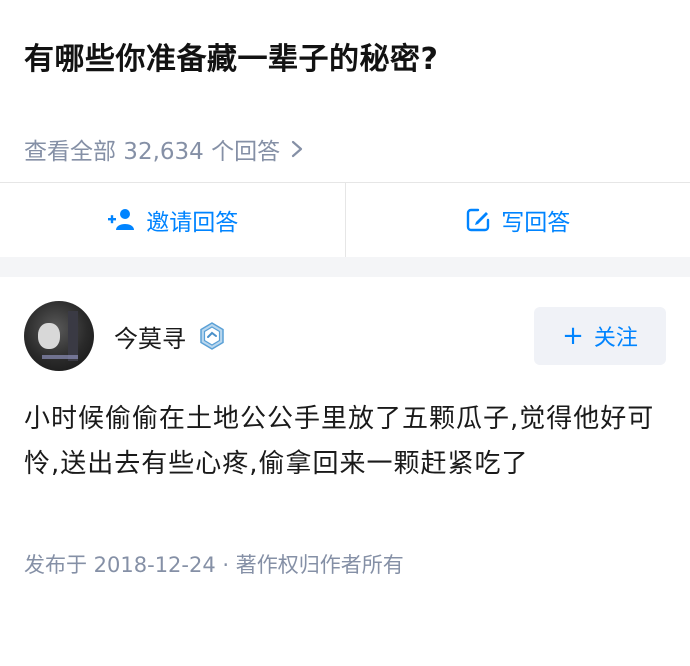 The width and height of the screenshot is (690, 666). Describe the element at coordinates (297, 149) in the screenshot. I see `chevron-right-icon` at that location.